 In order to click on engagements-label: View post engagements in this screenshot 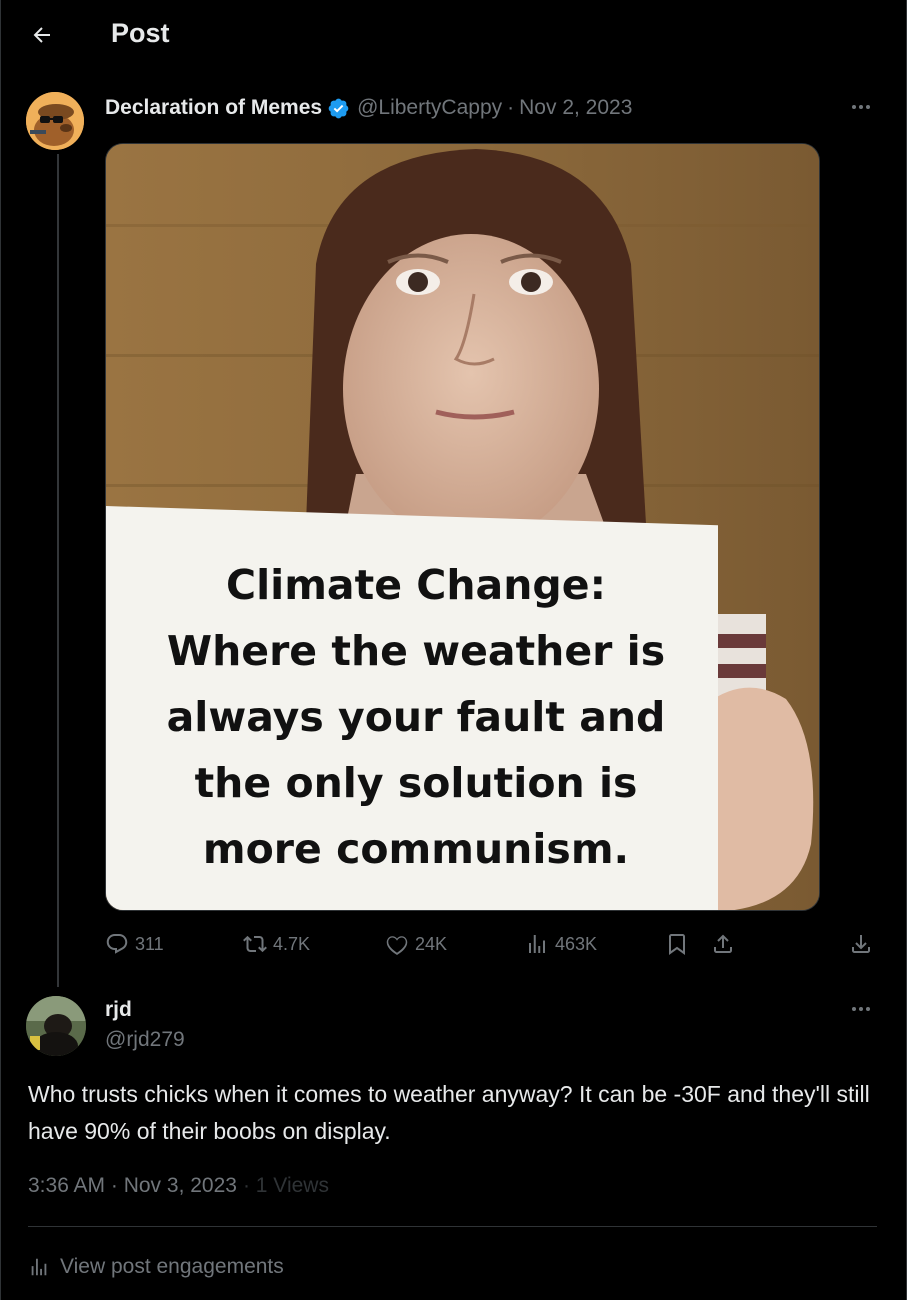, I will do `click(172, 1266)`.